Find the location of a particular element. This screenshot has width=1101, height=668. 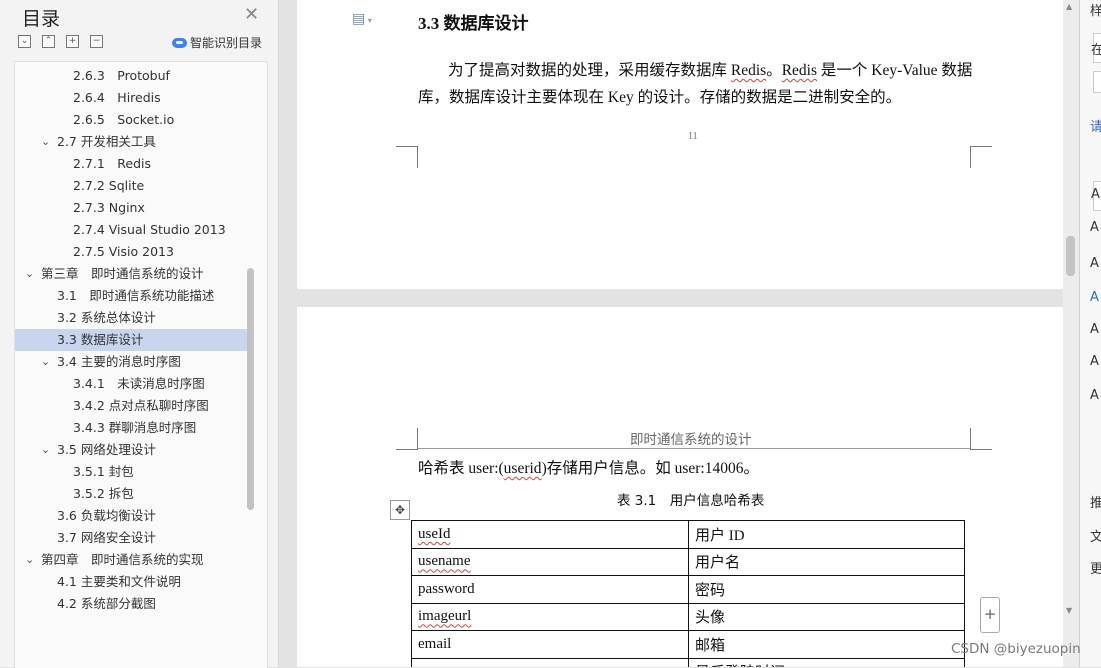

panel-text: 样 is located at coordinates (1095, 9).